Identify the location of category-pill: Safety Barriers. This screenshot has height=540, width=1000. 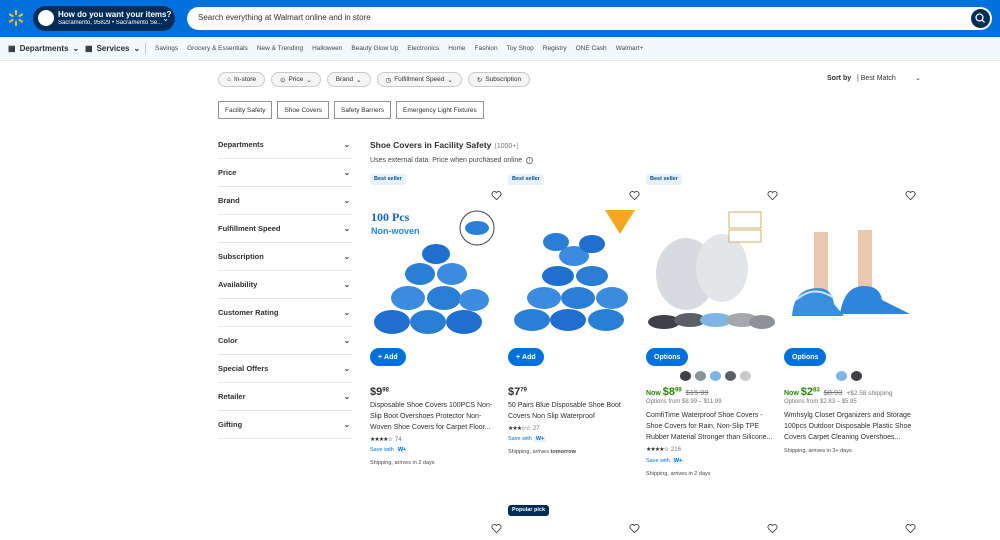
(363, 110).